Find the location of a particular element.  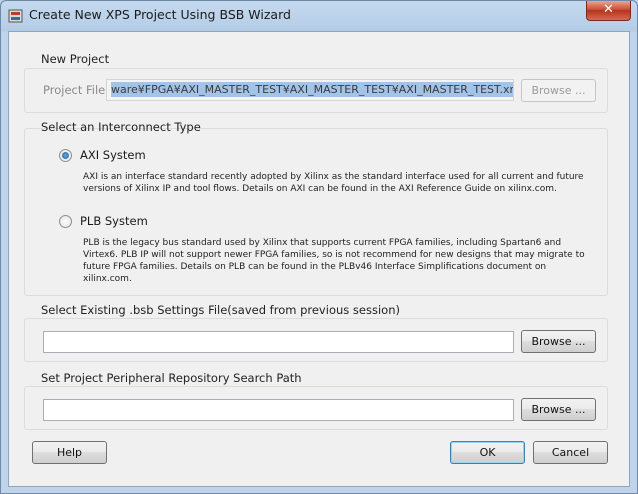

xps-app-icon is located at coordinates (16, 16).